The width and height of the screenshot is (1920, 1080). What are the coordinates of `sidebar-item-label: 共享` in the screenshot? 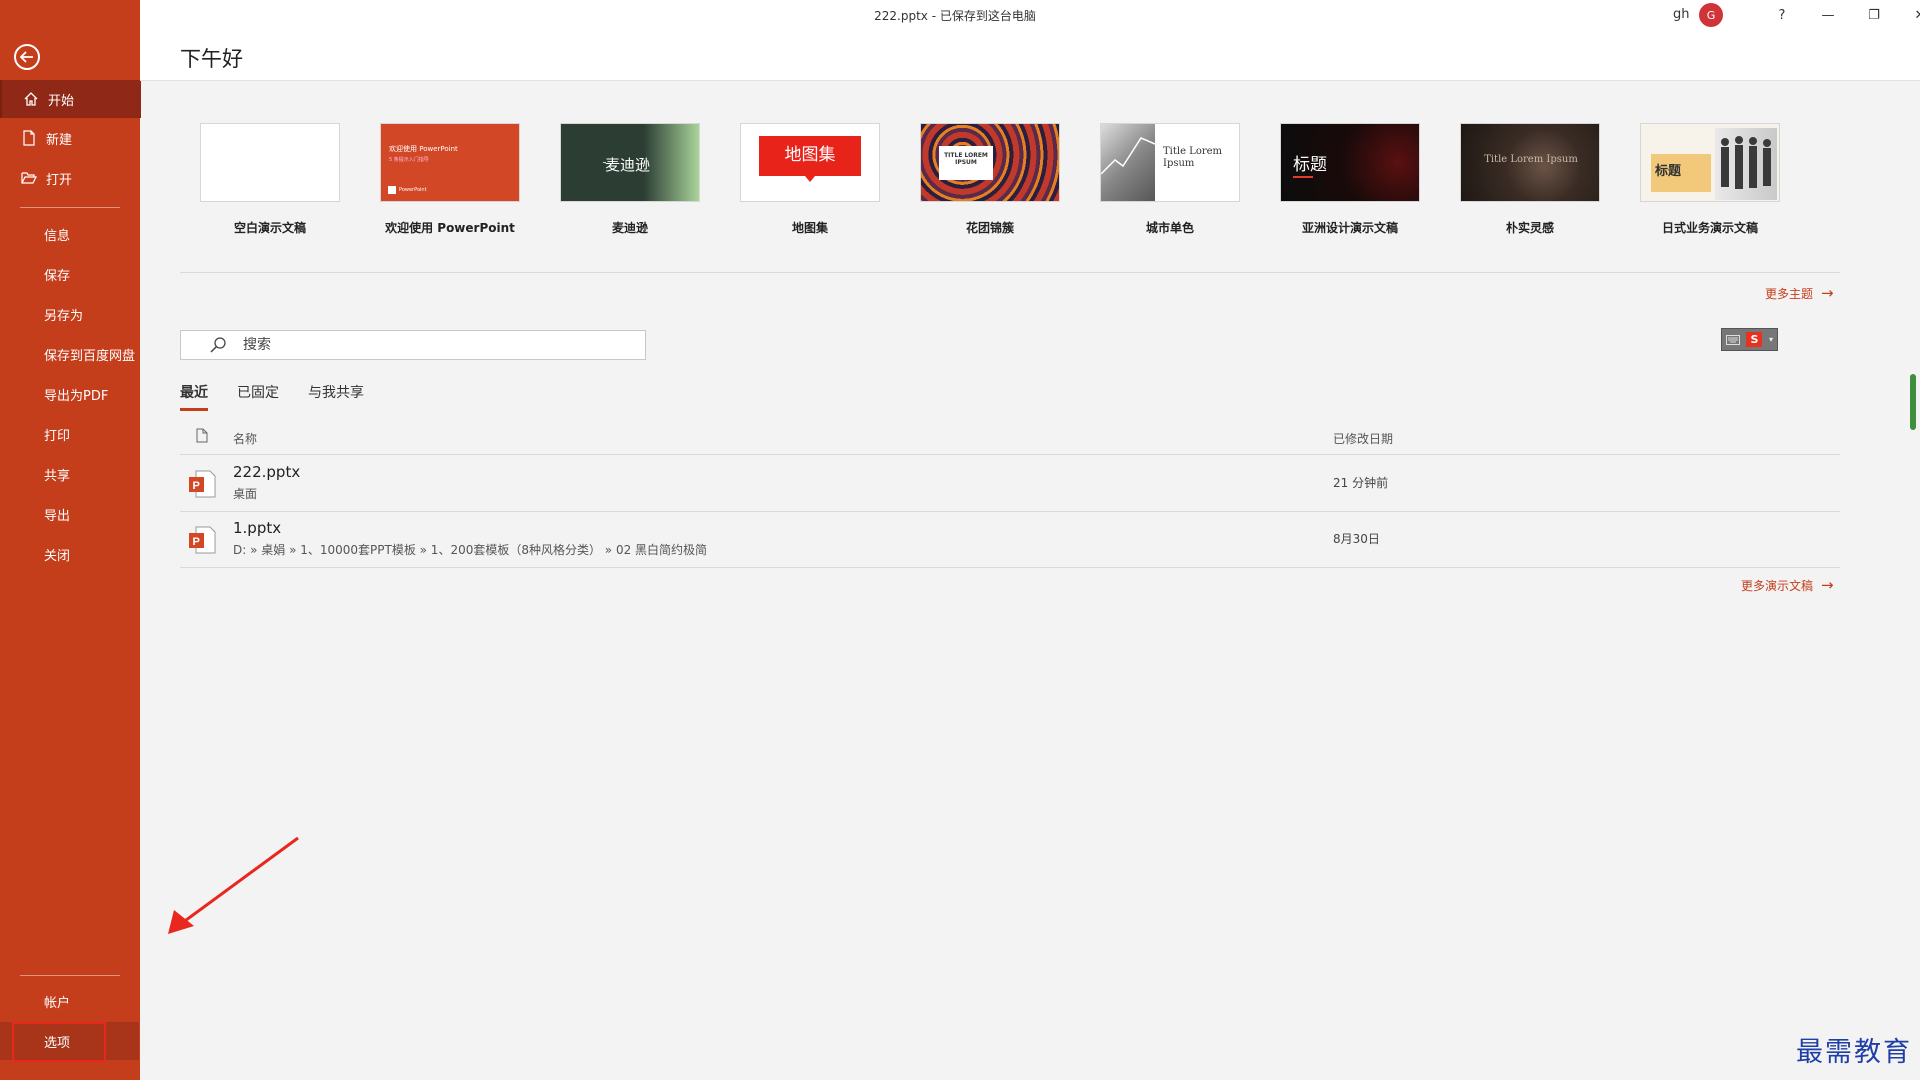 It's located at (57, 476).